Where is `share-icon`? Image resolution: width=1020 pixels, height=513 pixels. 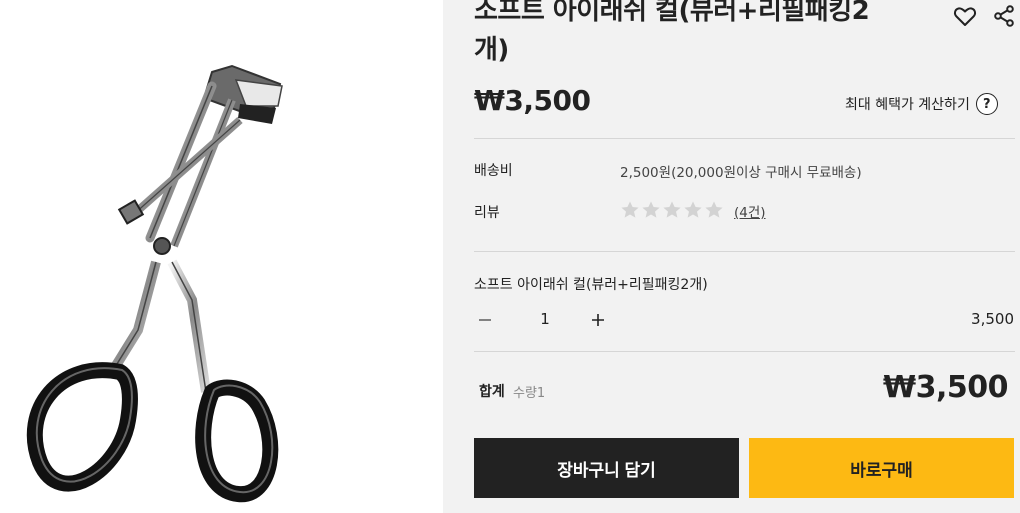
share-icon is located at coordinates (1004, 16).